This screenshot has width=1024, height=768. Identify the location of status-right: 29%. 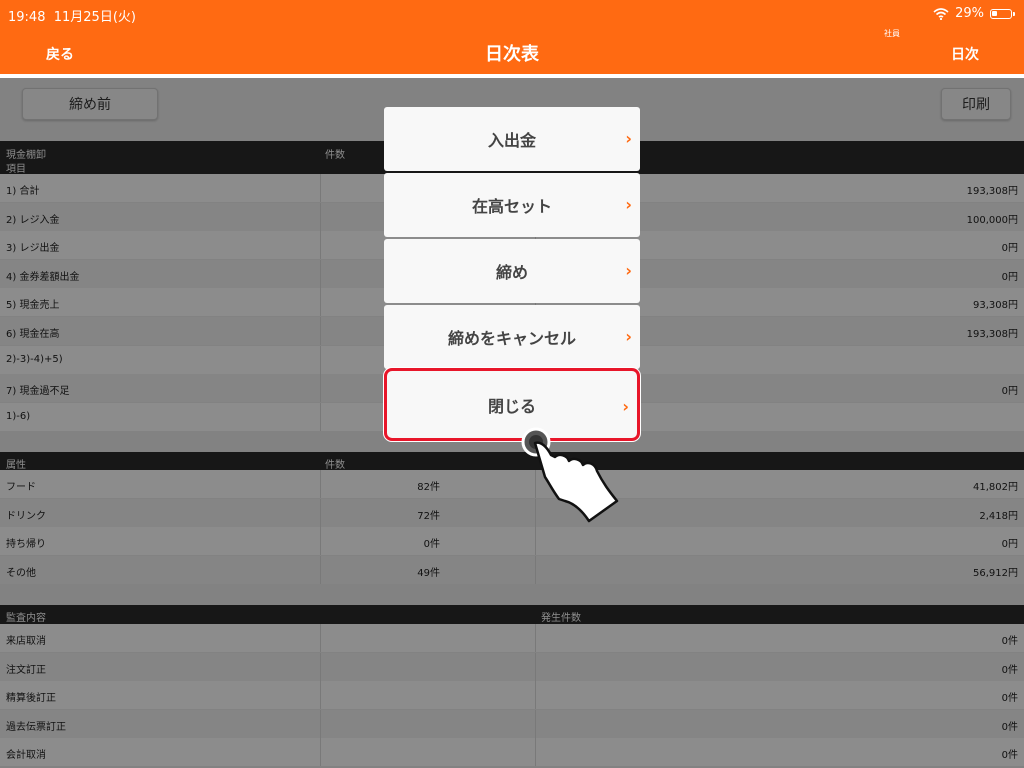
(974, 13).